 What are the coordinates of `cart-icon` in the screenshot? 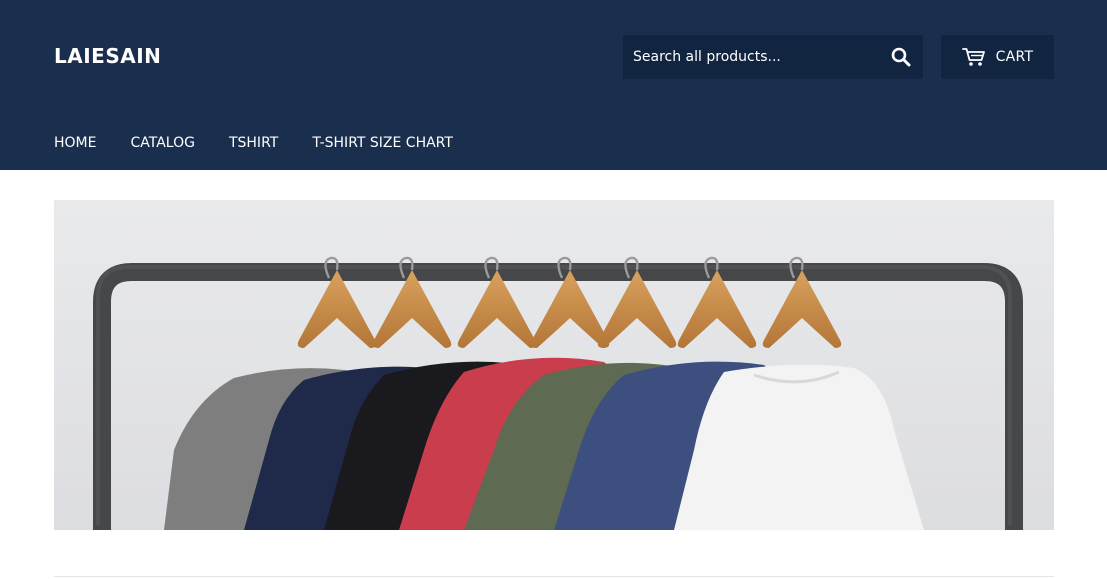 It's located at (973, 57).